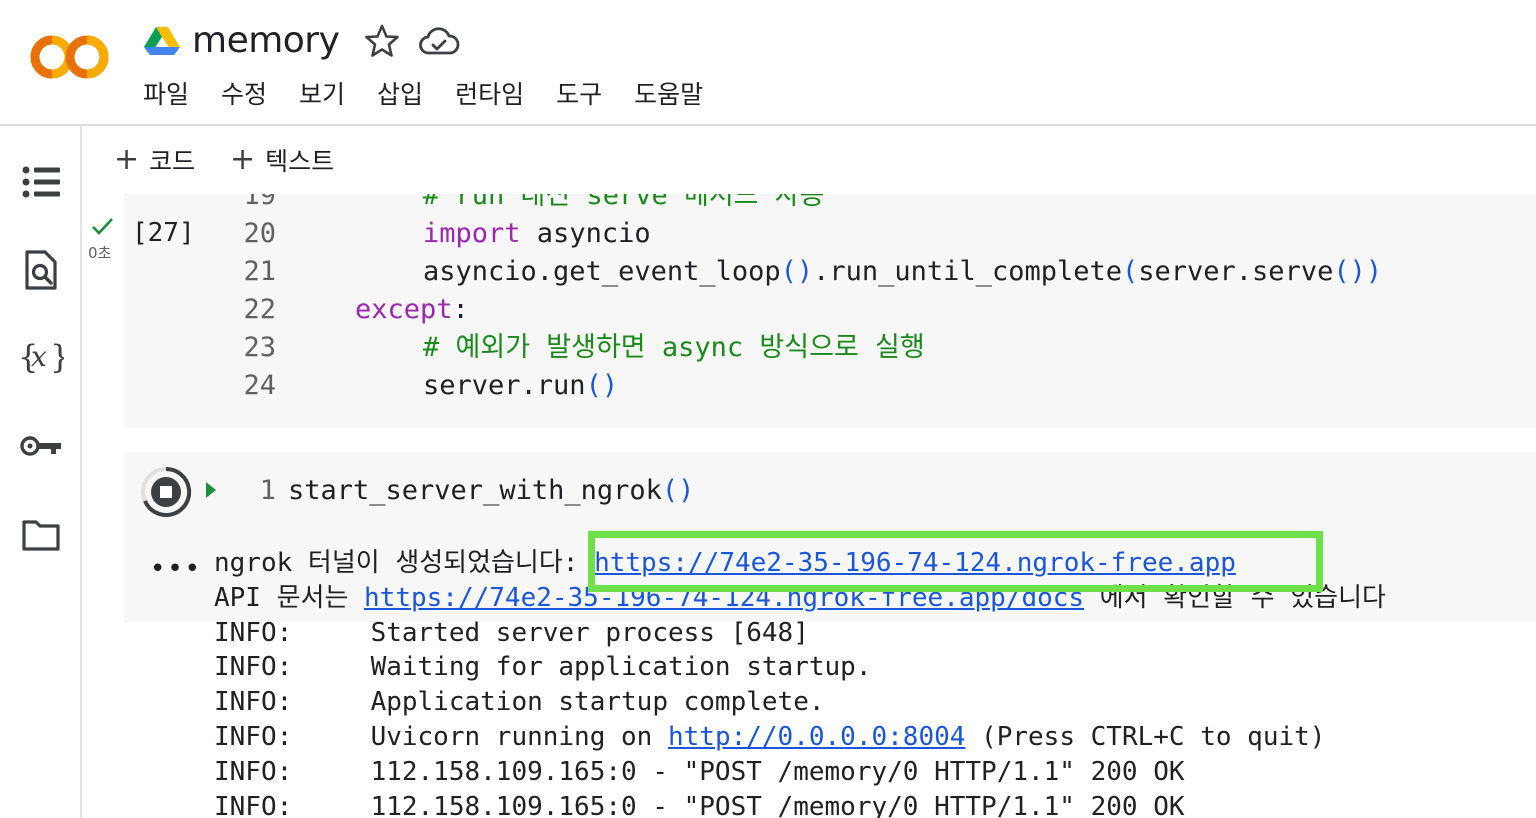 This screenshot has width=1536, height=818. Describe the element at coordinates (404, 563) in the screenshot. I see `tunnel-text: ngrok 터널이 생성되었습니다:` at that location.